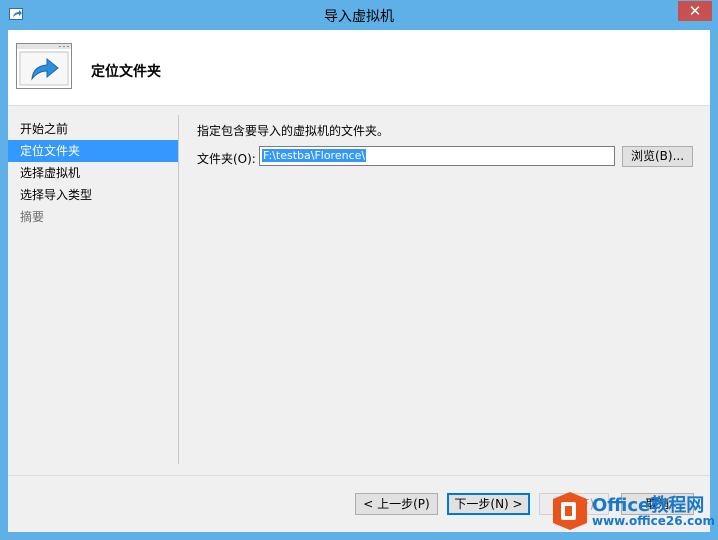  I want to click on nav-item-select-vm: 选择虚拟机, so click(93, 173).